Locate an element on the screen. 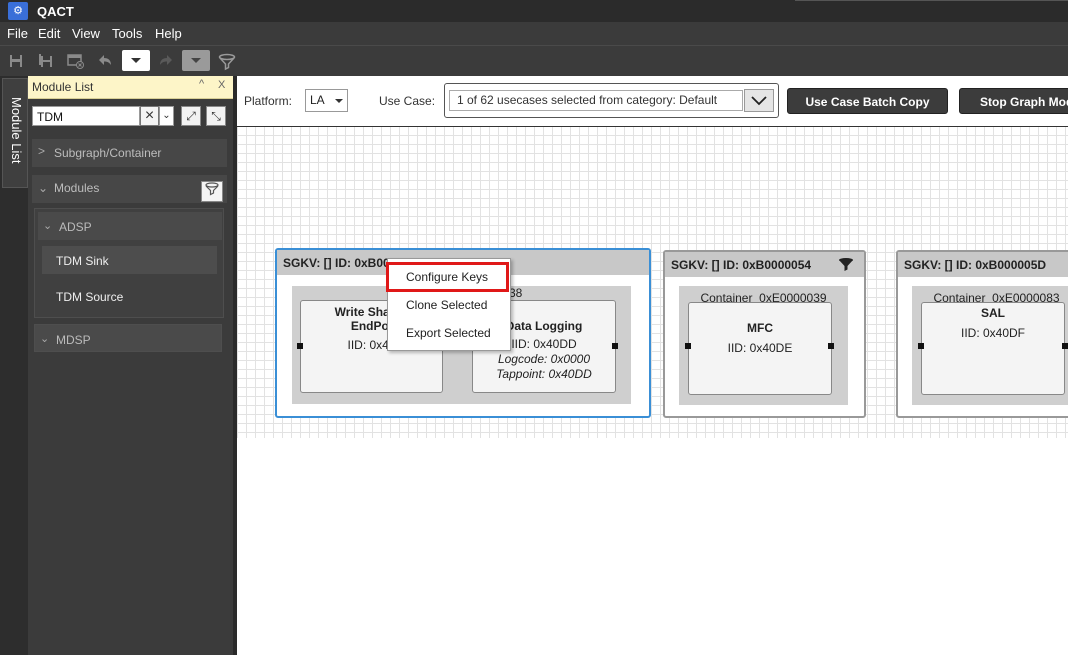  toolbar is located at coordinates (534, 61).